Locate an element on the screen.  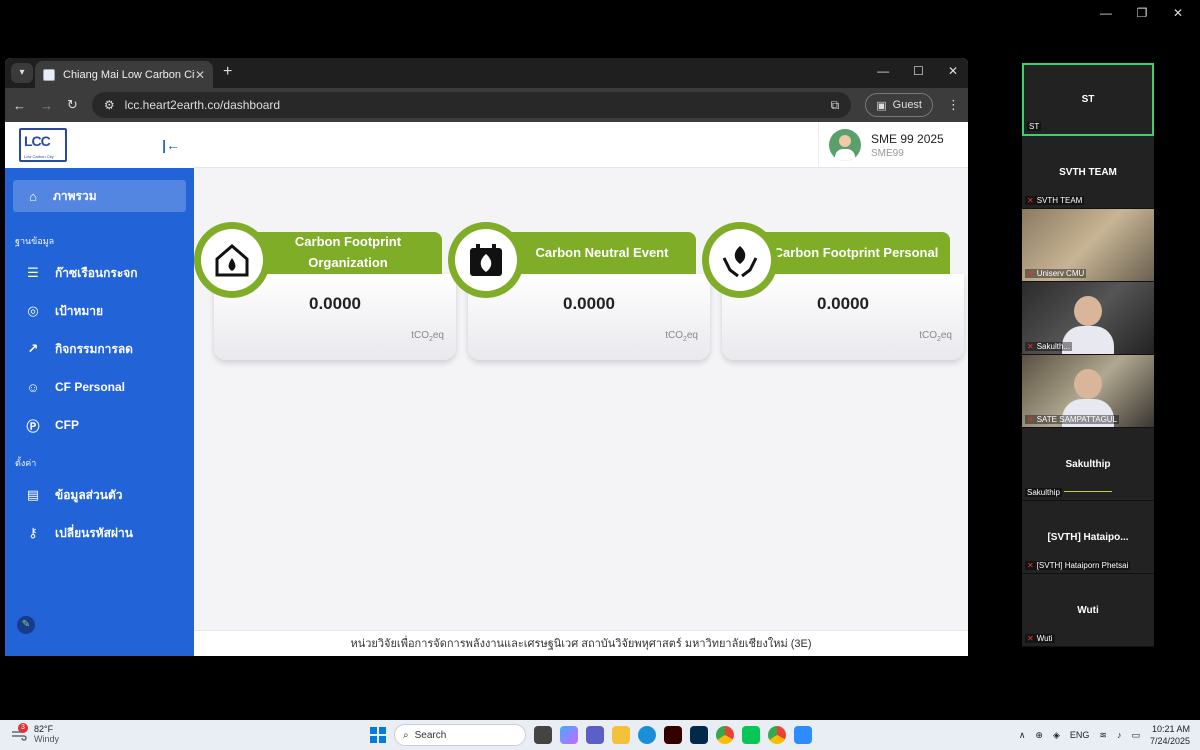
speaking-indicator is located at coordinates (1088, 491).